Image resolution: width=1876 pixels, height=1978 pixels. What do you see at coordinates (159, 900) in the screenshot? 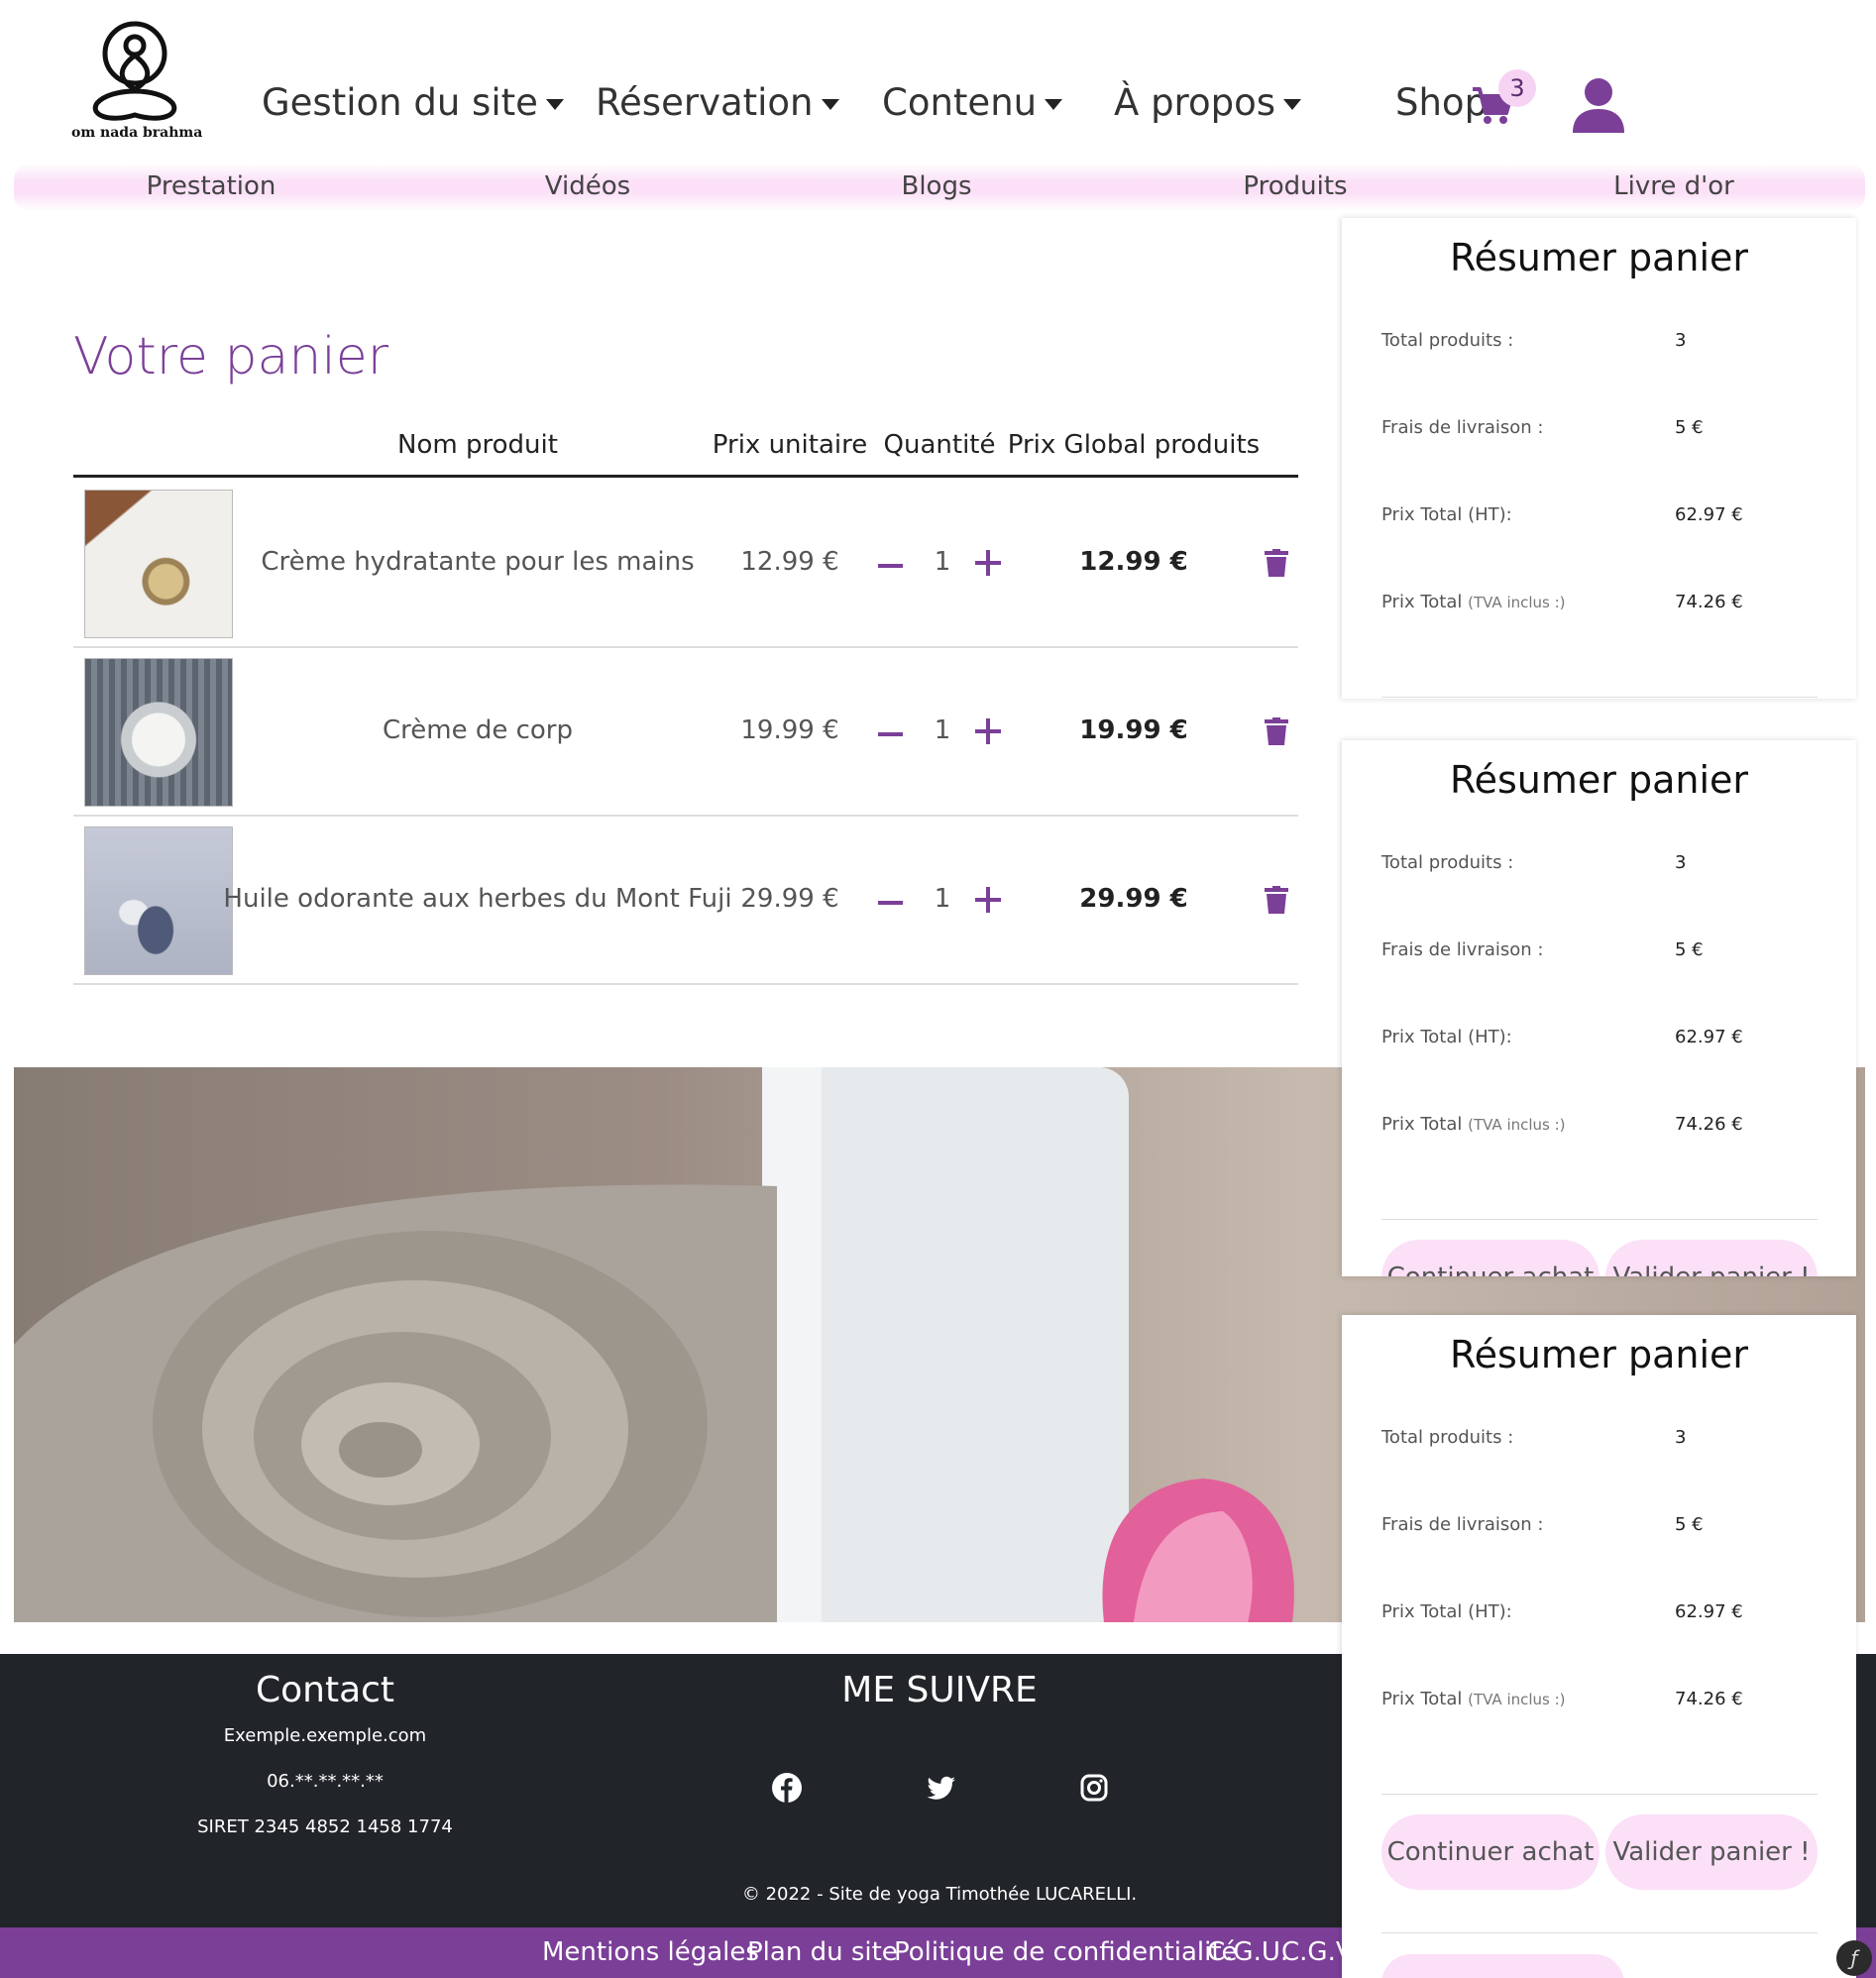
I see `product-image-herbal-oil` at bounding box center [159, 900].